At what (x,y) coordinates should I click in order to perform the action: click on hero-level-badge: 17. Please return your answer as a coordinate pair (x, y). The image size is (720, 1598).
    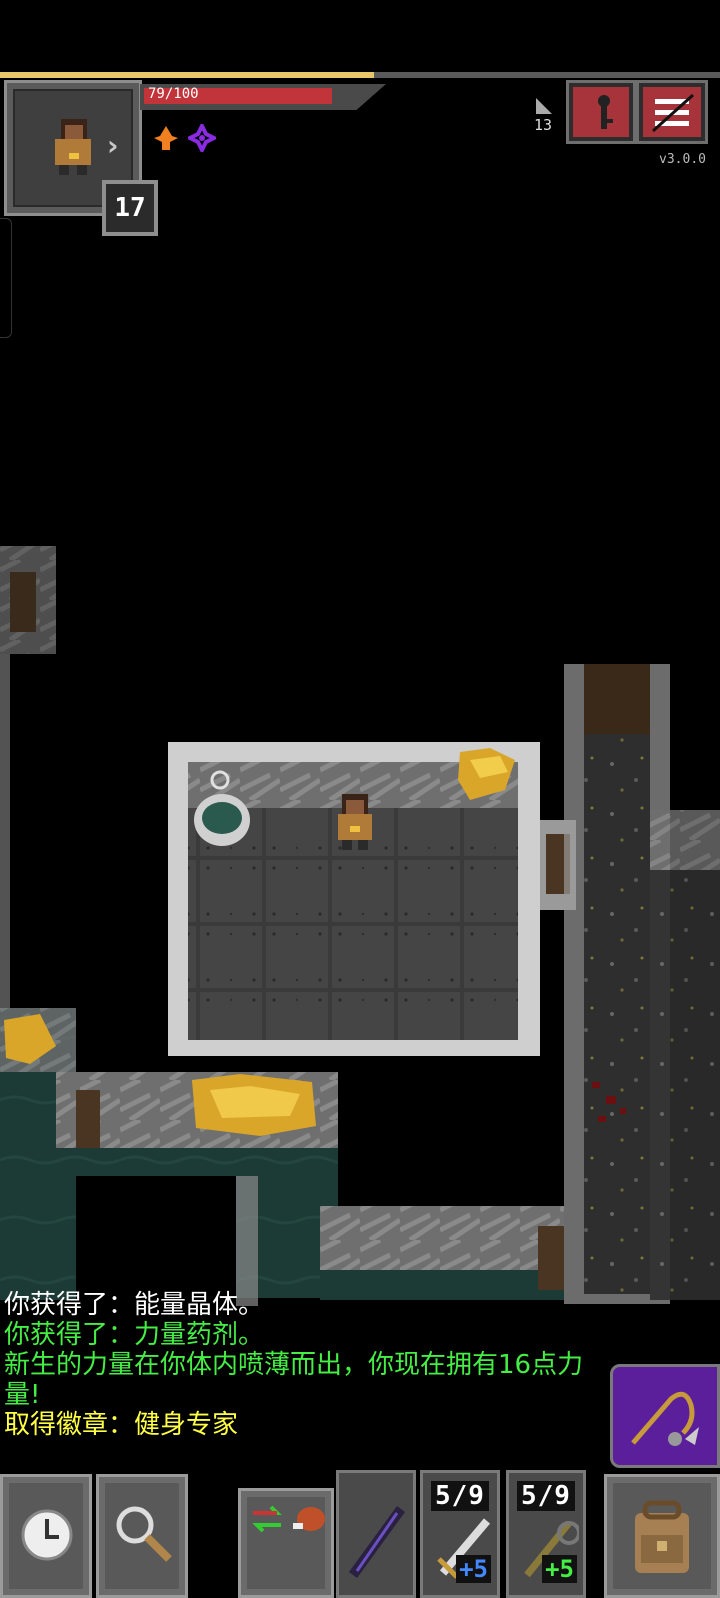
    Looking at the image, I should click on (130, 208).